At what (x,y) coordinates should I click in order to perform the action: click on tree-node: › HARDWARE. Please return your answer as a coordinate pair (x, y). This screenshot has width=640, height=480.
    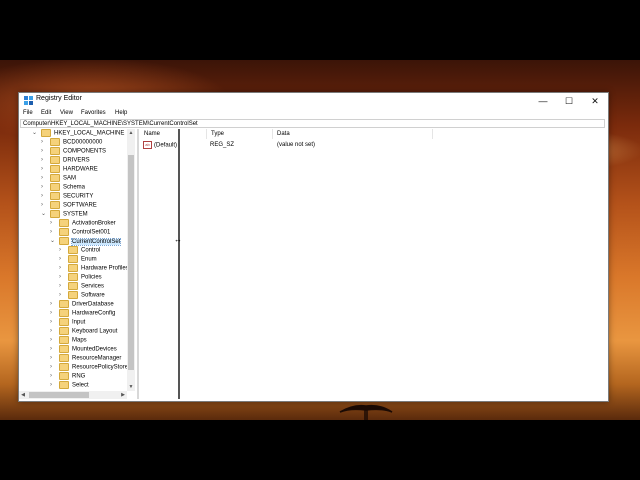
    Looking at the image, I should click on (69, 169).